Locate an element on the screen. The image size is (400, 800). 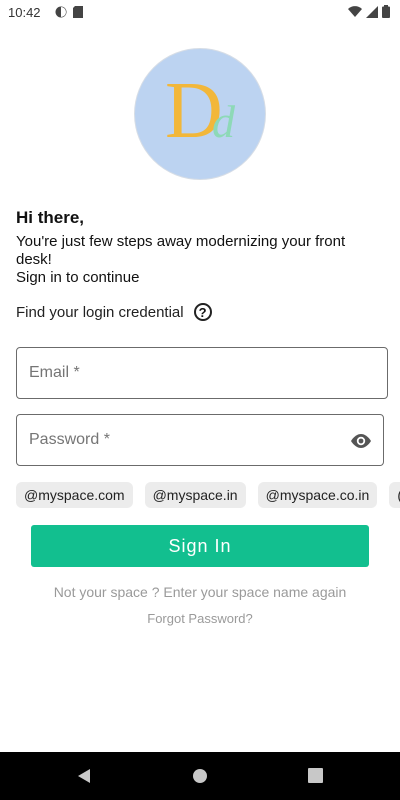
status-bar: 10:42 is located at coordinates (200, 12).